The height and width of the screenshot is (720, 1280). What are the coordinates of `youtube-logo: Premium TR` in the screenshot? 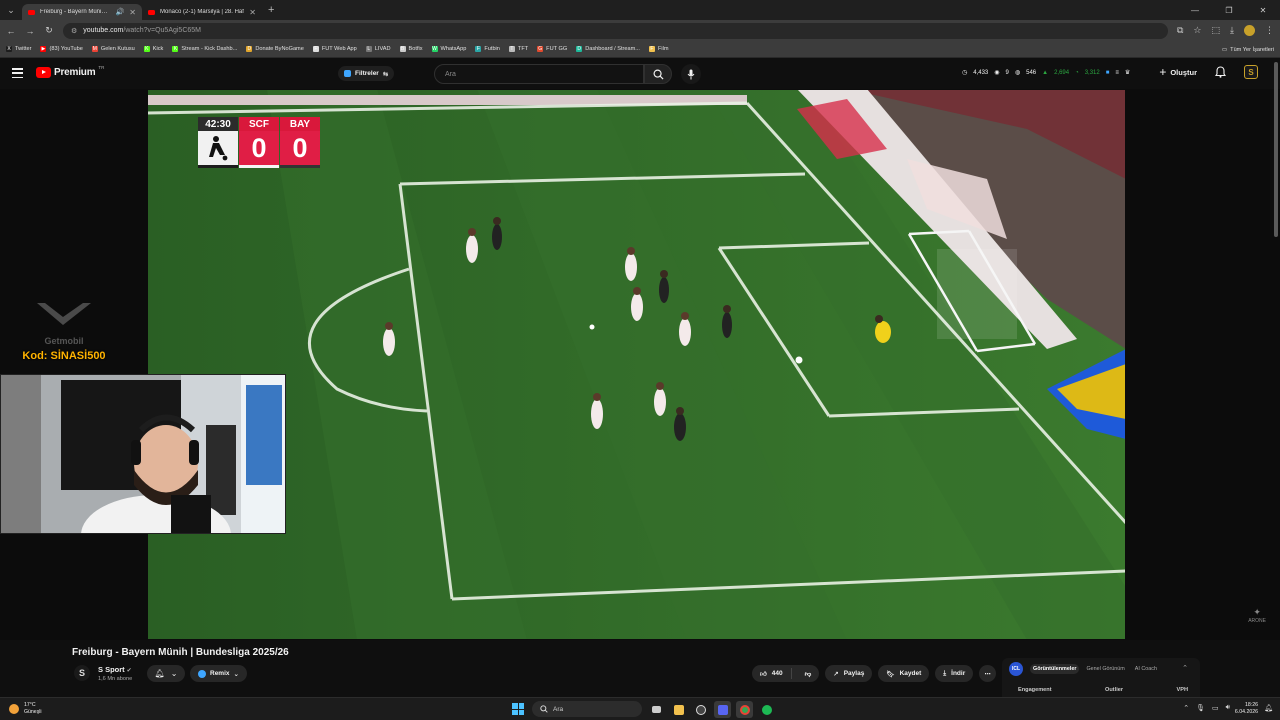 It's located at (70, 71).